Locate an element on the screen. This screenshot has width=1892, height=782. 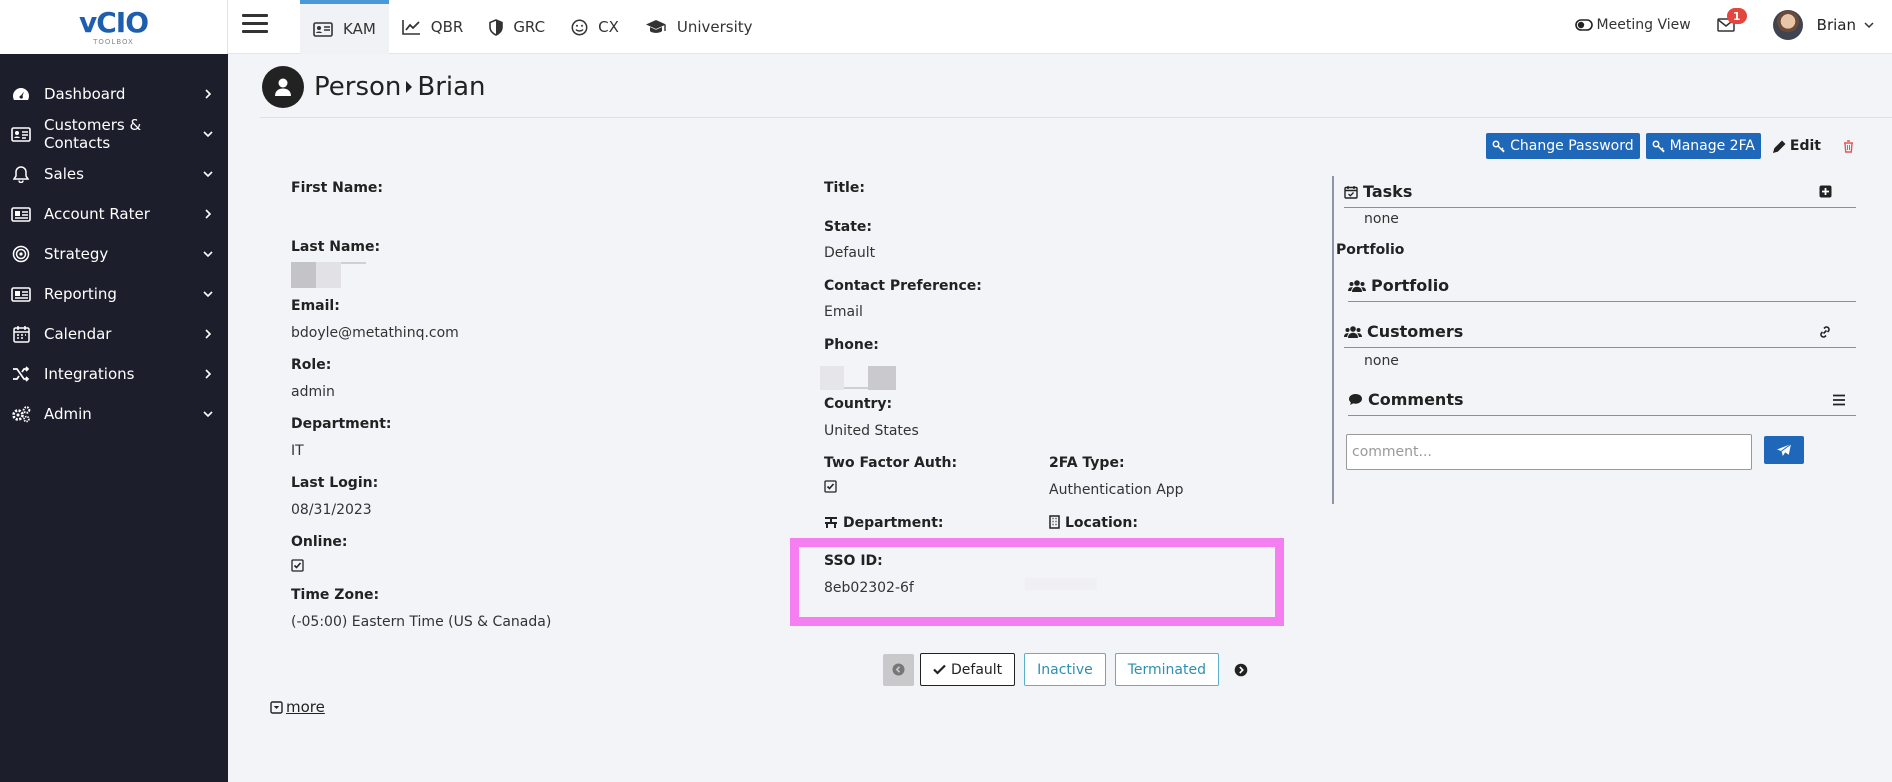
check-square-icon is located at coordinates (830, 488).